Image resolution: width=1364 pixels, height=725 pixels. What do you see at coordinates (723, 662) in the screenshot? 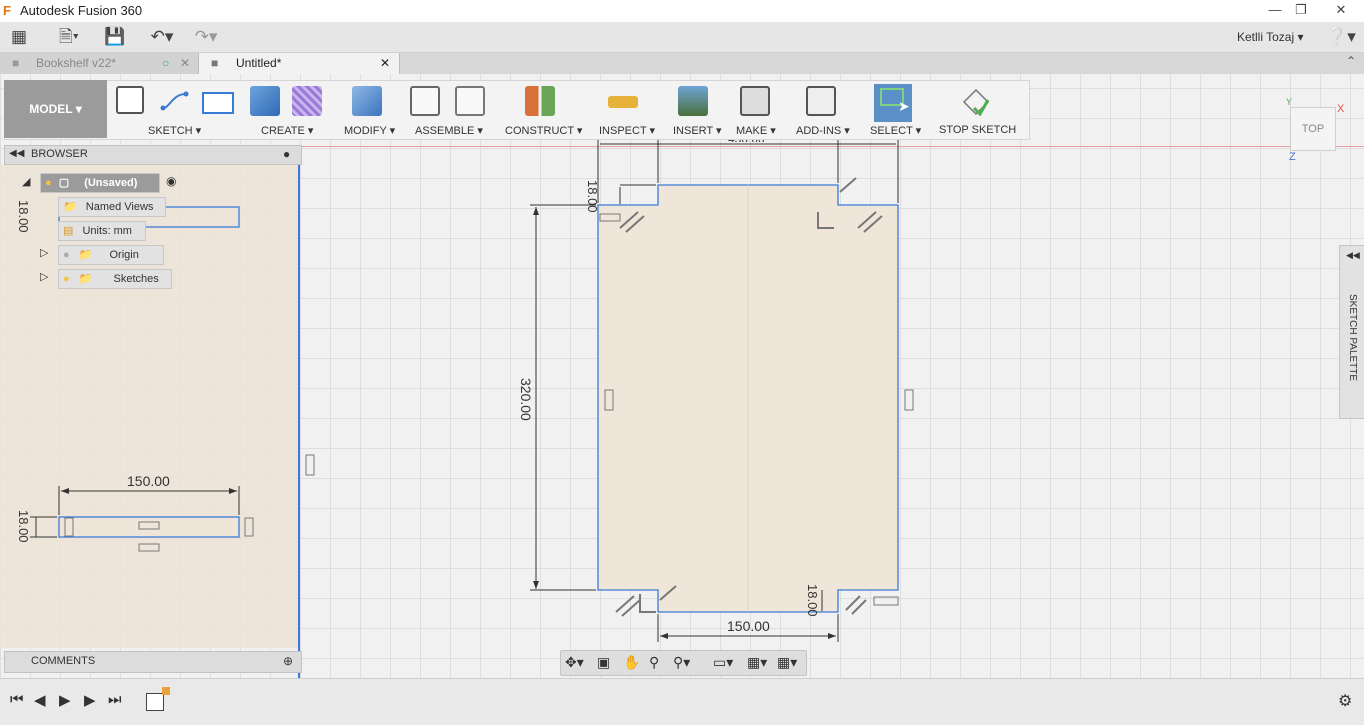
I see `display-settings-icon: ▭▾` at bounding box center [723, 662].